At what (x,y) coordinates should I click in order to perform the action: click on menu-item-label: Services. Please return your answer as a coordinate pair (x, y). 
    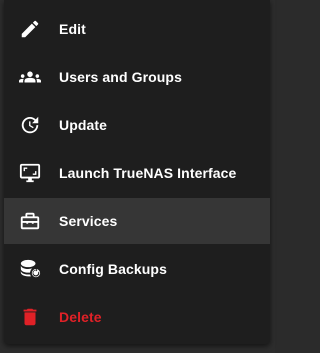
    Looking at the image, I should click on (88, 221).